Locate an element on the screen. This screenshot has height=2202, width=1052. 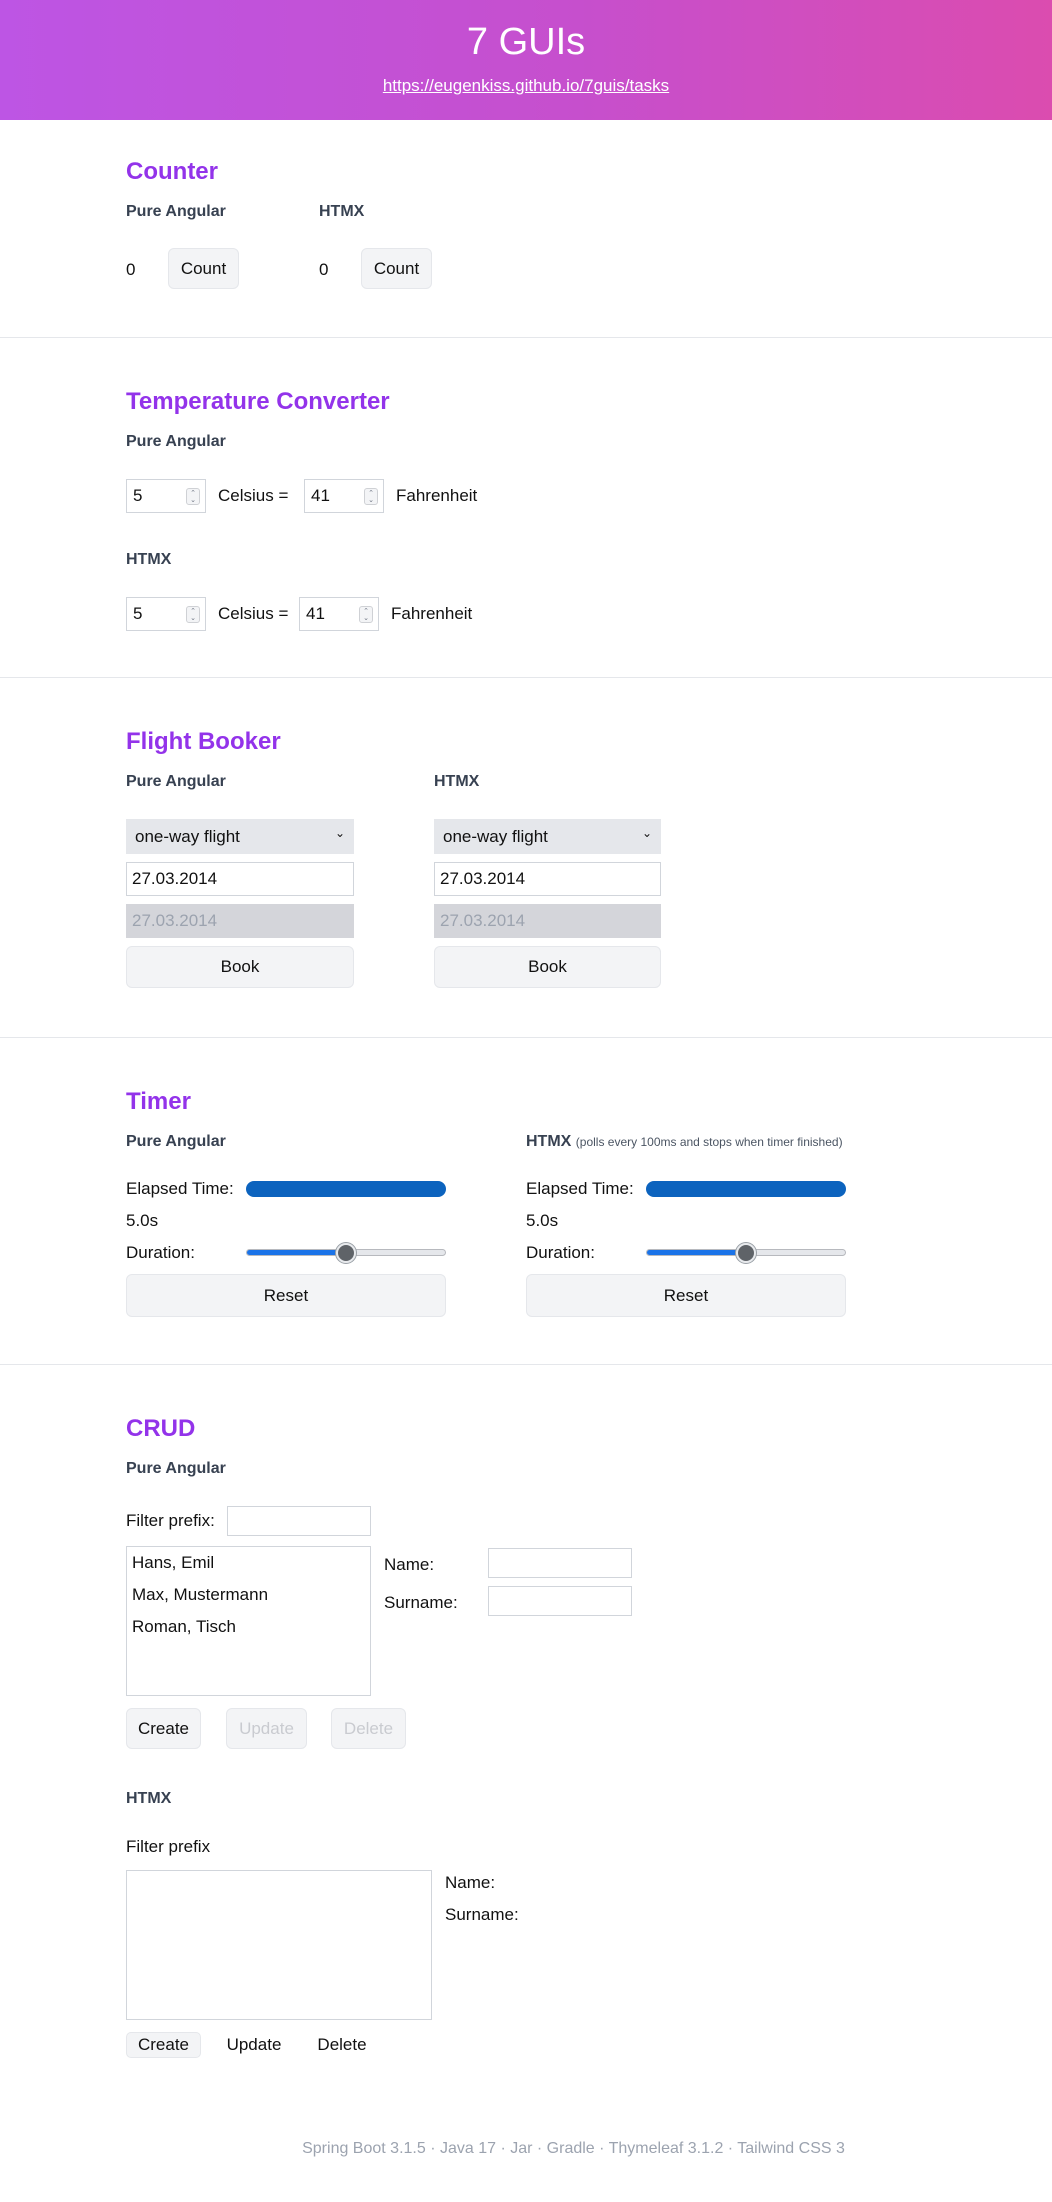
temperature-htmx-celsius-input: 5 ⌃ ⌄ is located at coordinates (166, 614).